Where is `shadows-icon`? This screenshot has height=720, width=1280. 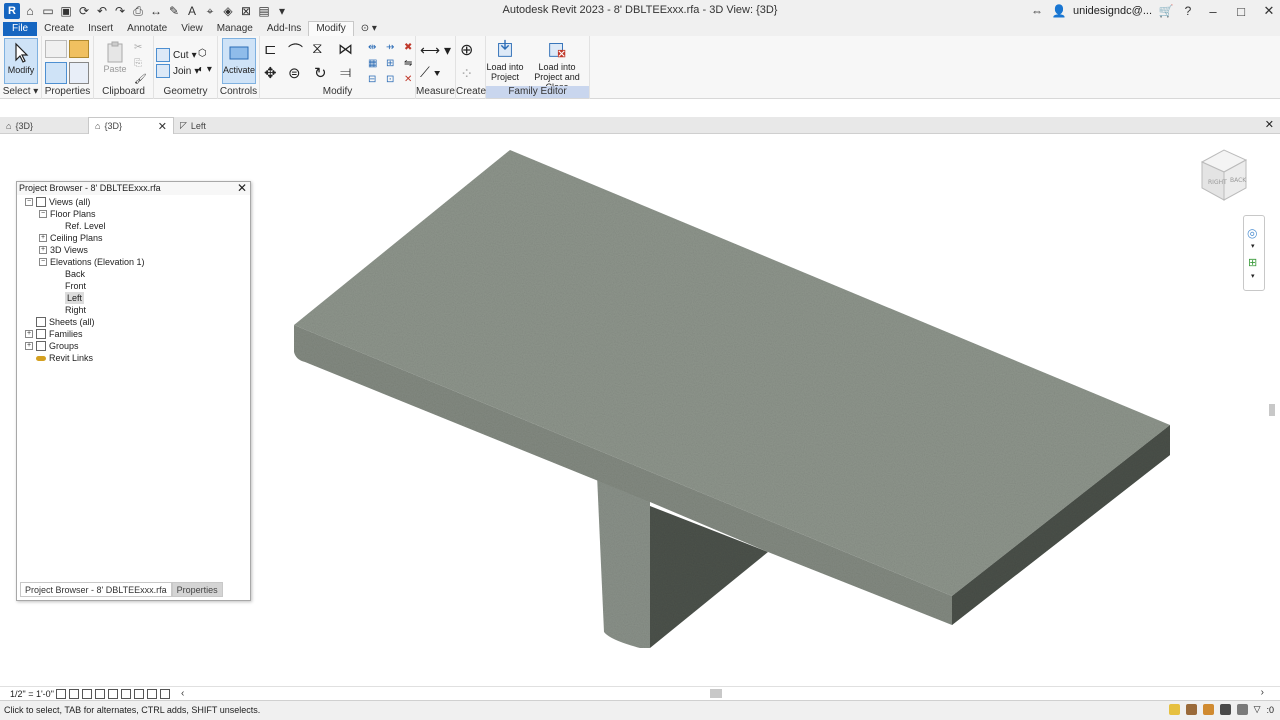 shadows-icon is located at coordinates (100, 693).